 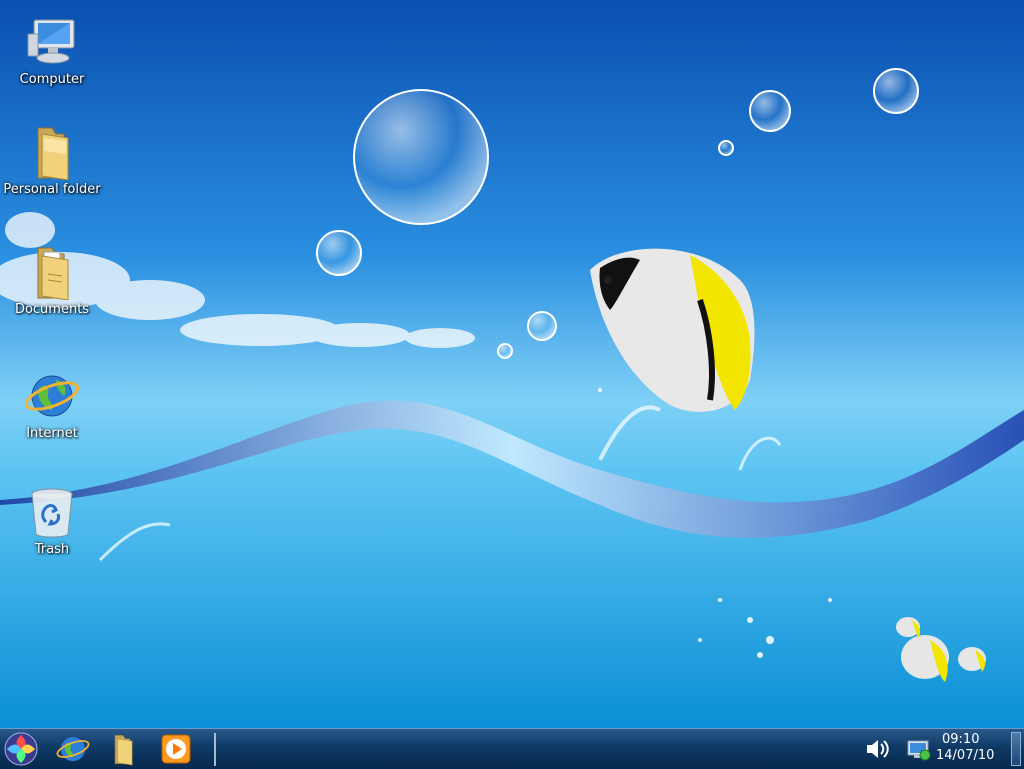 I want to click on volume-icon, so click(x=878, y=749).